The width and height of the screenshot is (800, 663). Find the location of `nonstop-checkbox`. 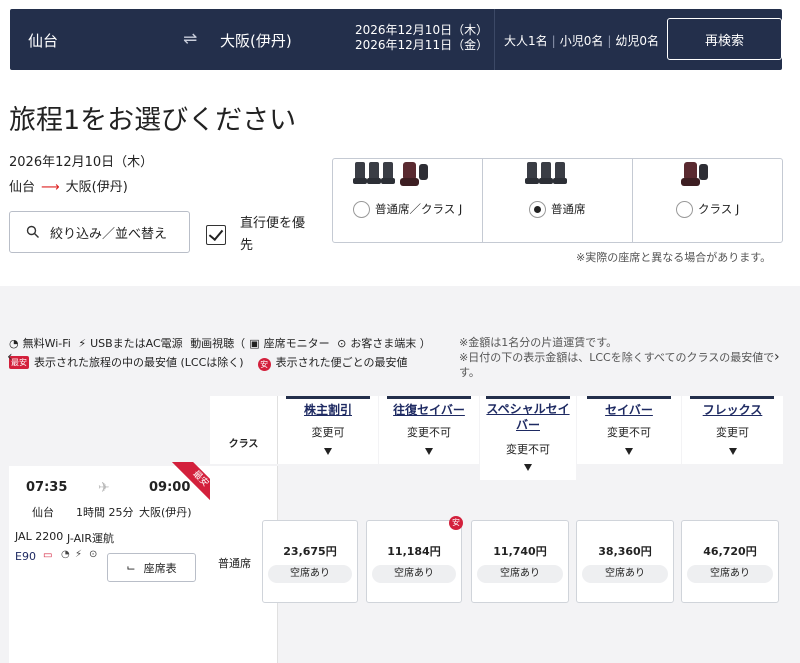

nonstop-checkbox is located at coordinates (216, 235).